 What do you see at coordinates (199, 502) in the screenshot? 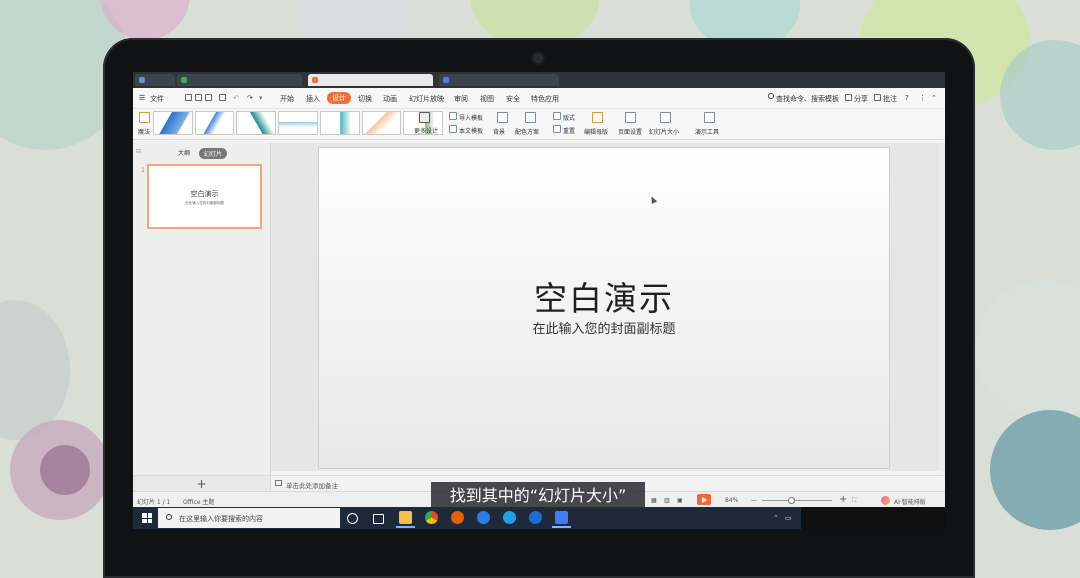
I see `theme-name: Office 主题` at bounding box center [199, 502].